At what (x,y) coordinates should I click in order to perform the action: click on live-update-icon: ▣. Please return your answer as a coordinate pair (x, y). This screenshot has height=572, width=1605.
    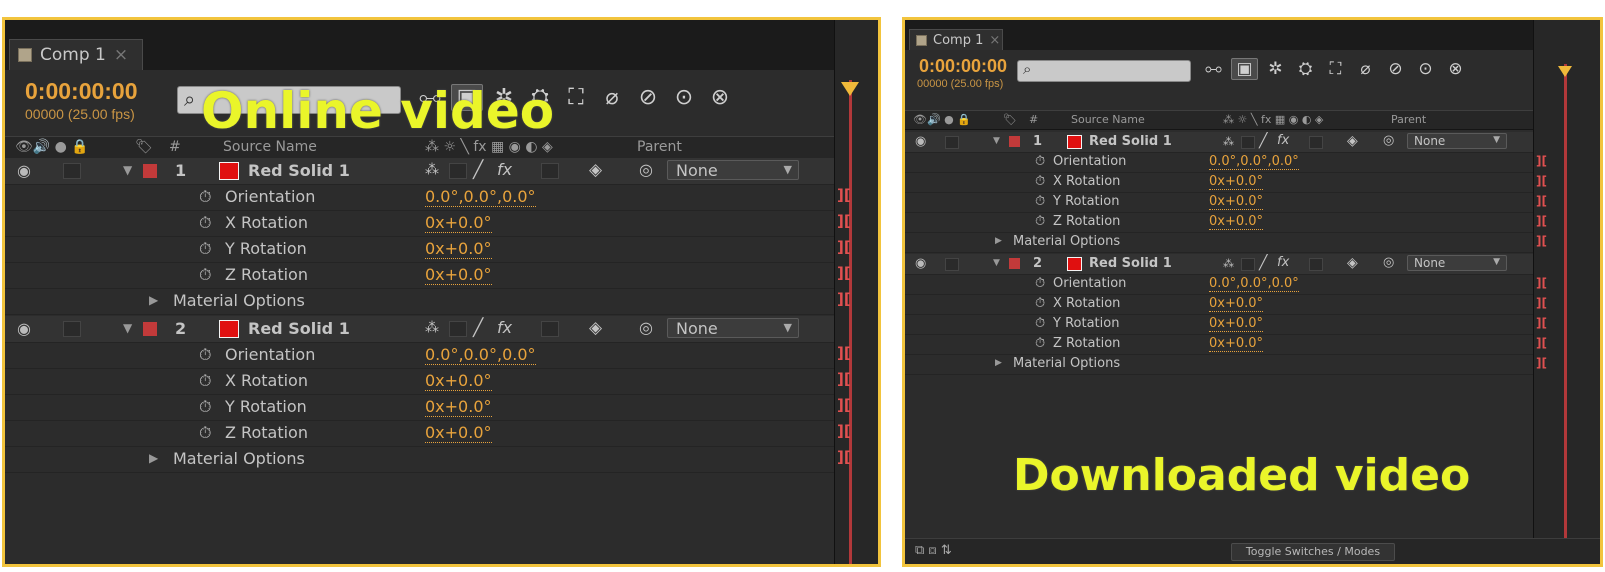
    Looking at the image, I should click on (1244, 69).